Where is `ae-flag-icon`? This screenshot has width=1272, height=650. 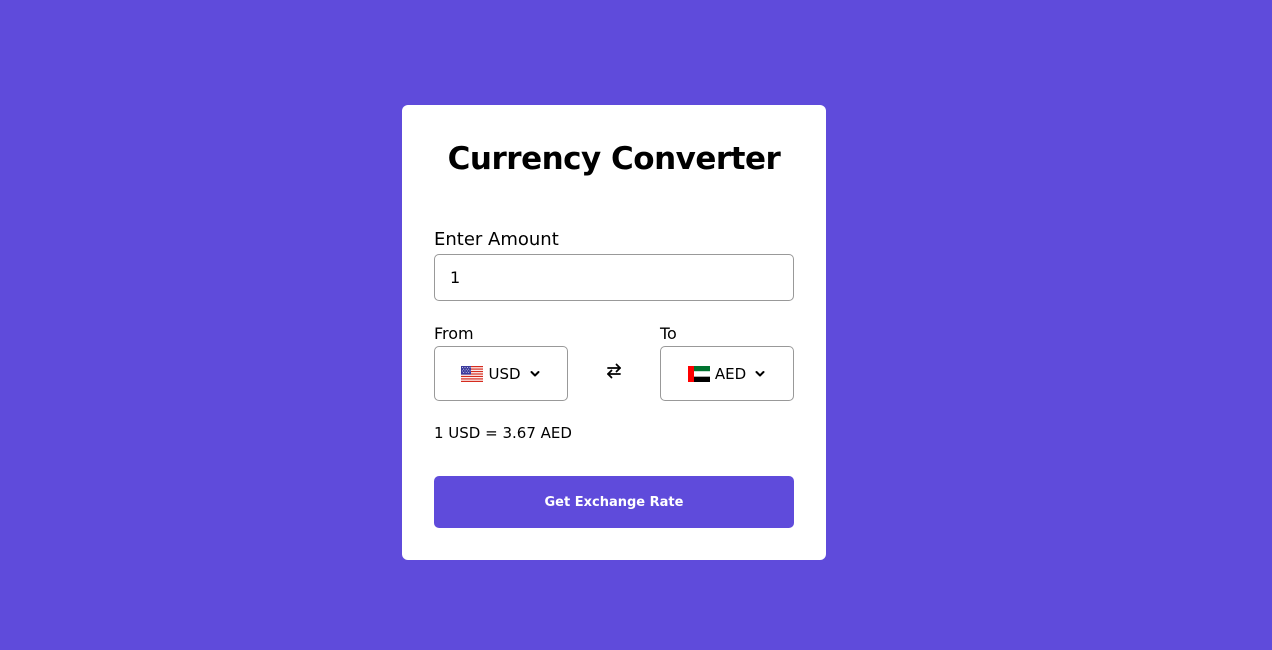
ae-flag-icon is located at coordinates (698, 373).